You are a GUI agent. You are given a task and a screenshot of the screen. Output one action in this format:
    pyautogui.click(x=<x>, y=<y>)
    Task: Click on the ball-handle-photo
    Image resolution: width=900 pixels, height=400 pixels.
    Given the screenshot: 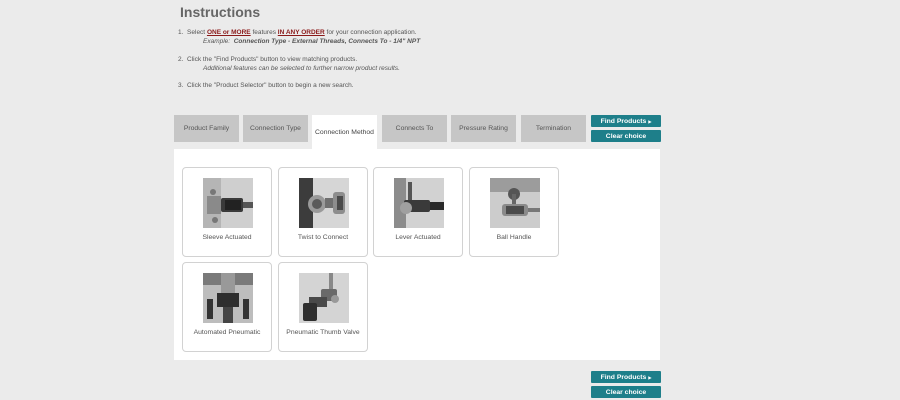 What is the action you would take?
    pyautogui.click(x=515, y=203)
    